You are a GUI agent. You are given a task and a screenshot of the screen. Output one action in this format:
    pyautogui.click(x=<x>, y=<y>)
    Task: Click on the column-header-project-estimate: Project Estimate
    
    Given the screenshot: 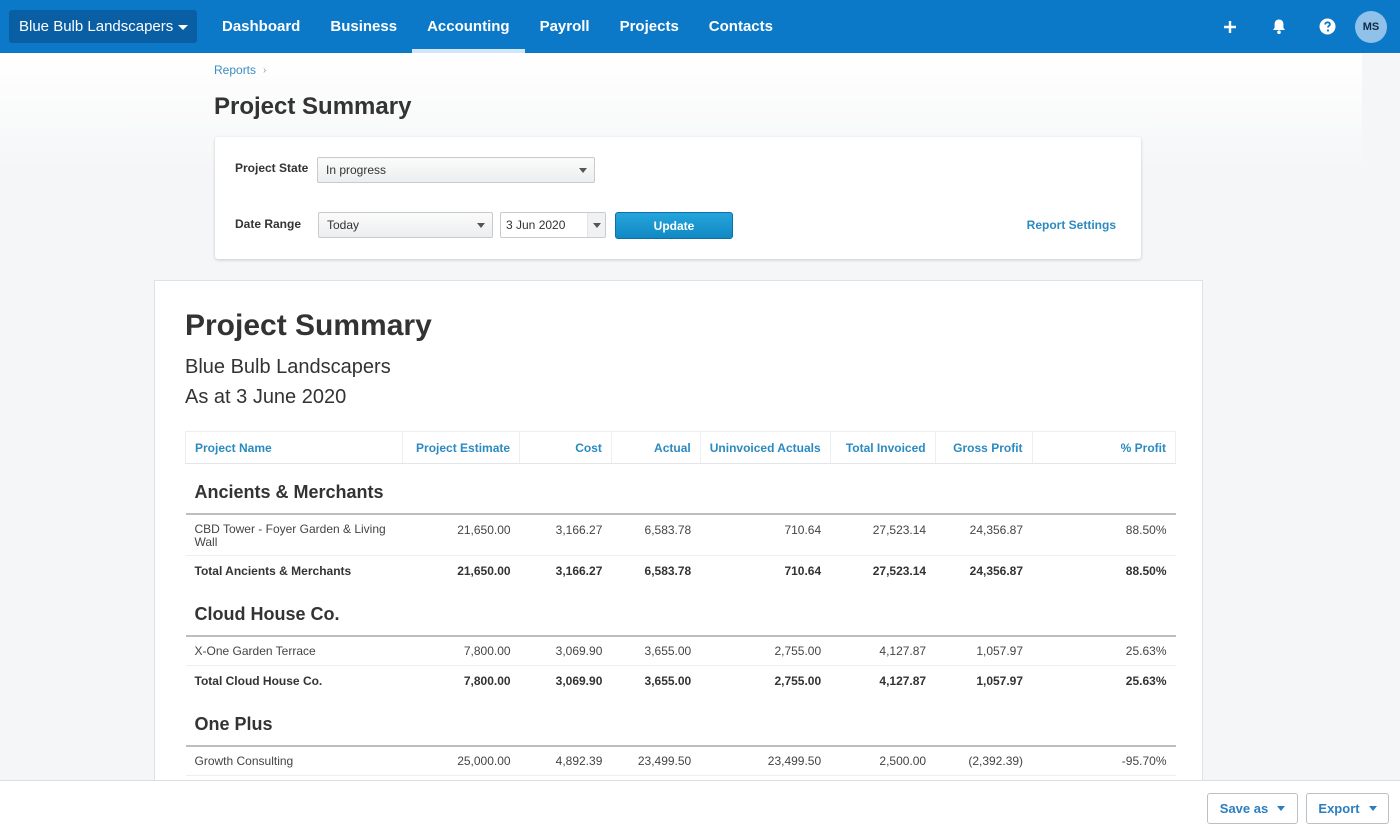 What is the action you would take?
    pyautogui.click(x=461, y=447)
    